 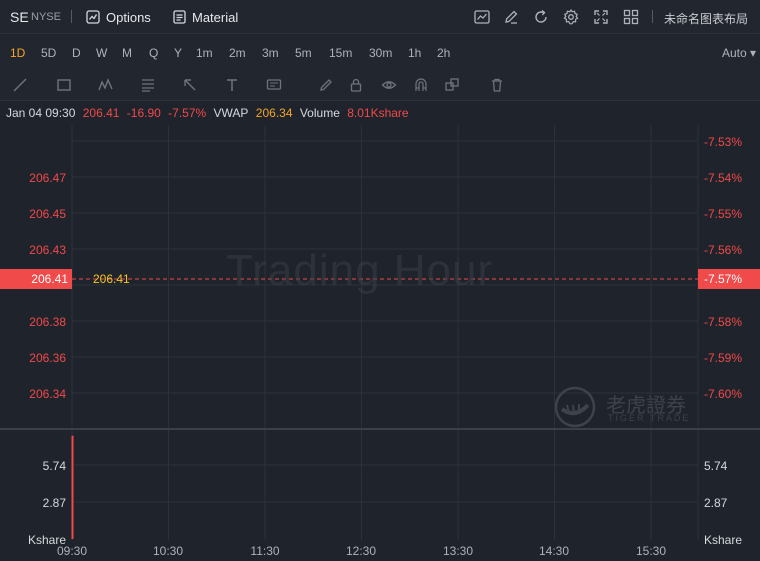 What do you see at coordinates (101, 113) in the screenshot?
I see `quote-price: 206.41` at bounding box center [101, 113].